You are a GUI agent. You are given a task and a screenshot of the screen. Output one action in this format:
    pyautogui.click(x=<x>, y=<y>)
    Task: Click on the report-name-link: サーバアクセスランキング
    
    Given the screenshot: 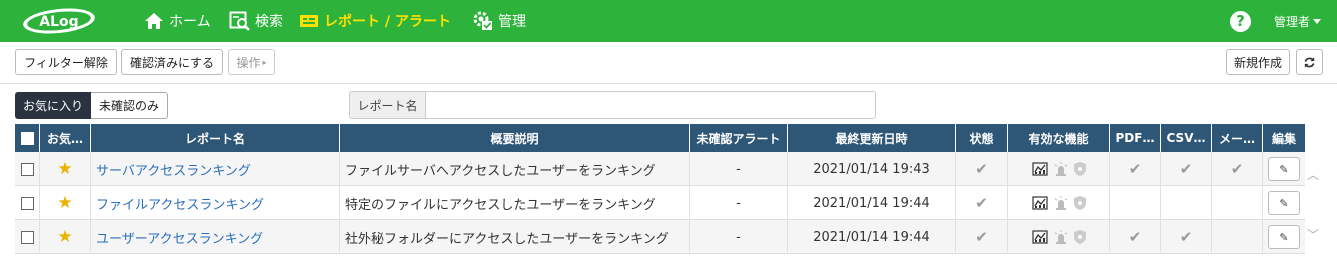 What is the action you would take?
    pyautogui.click(x=173, y=169)
    